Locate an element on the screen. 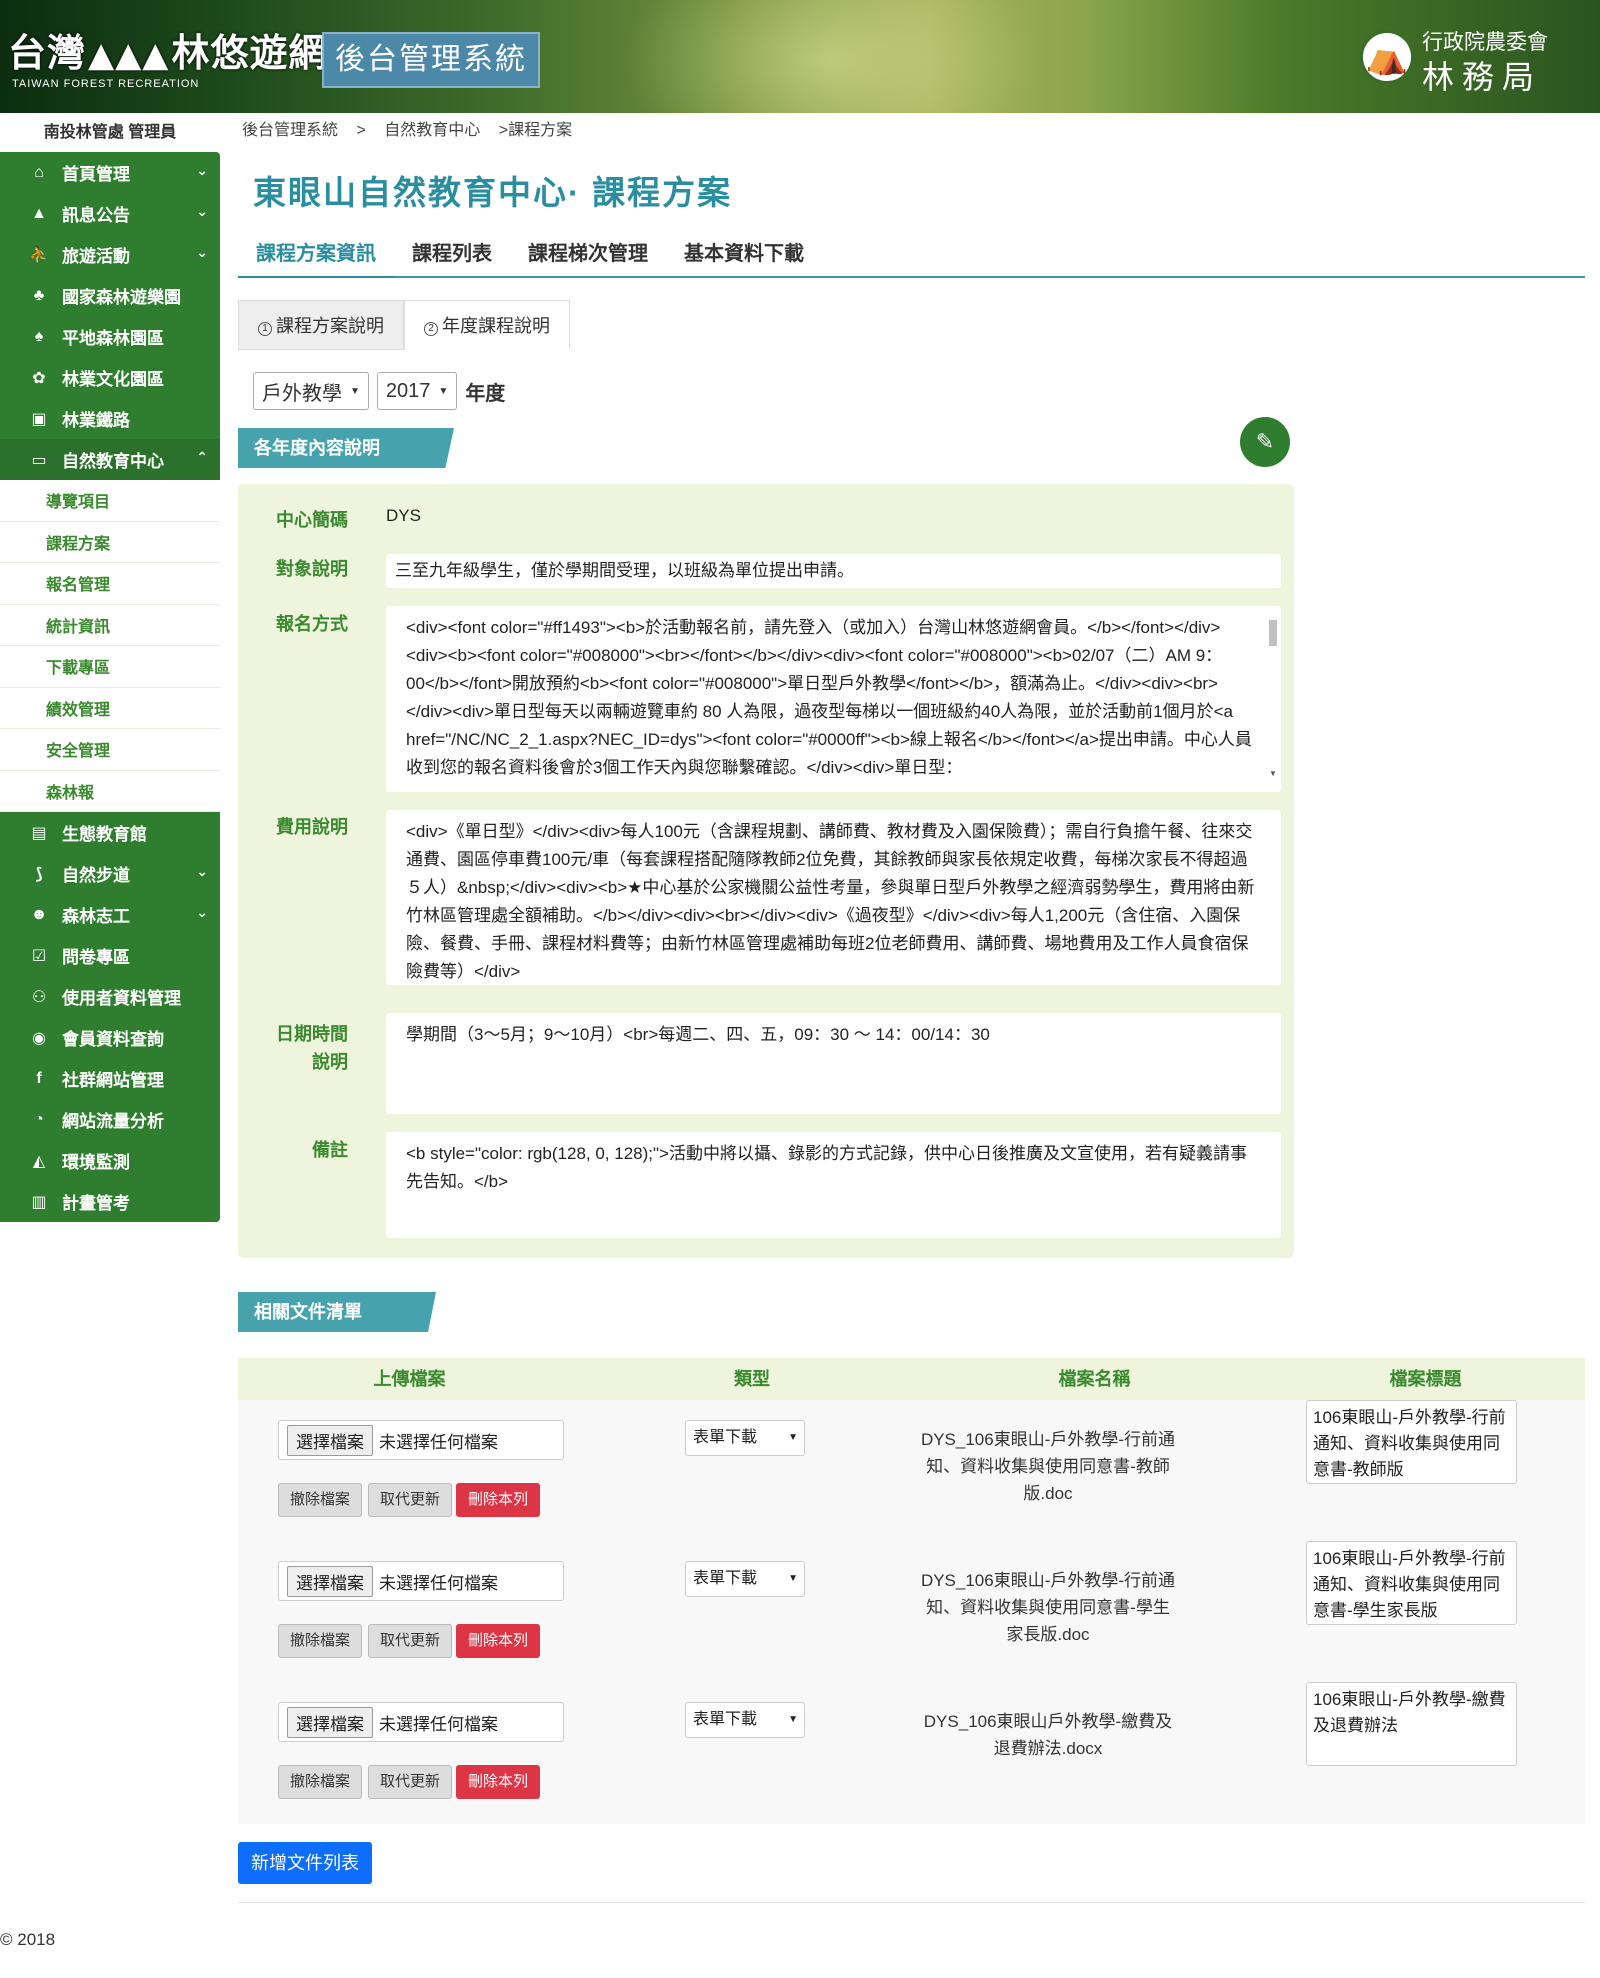 The height and width of the screenshot is (1978, 1600). sidebar-subitem: 績效管理 is located at coordinates (110, 708).